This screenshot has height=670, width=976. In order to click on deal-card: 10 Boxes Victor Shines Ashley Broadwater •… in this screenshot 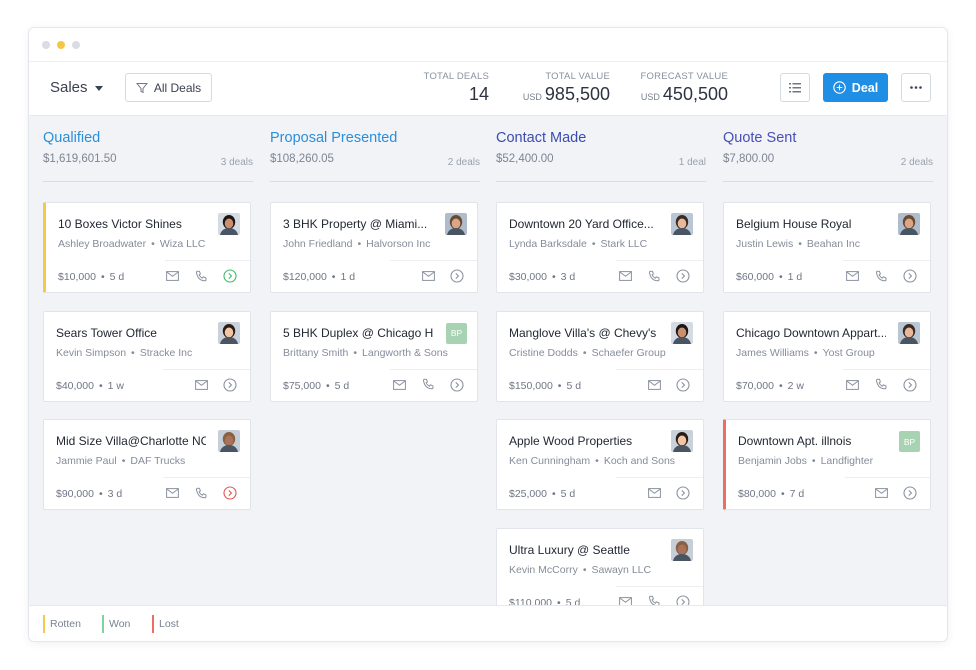, I will do `click(147, 247)`.